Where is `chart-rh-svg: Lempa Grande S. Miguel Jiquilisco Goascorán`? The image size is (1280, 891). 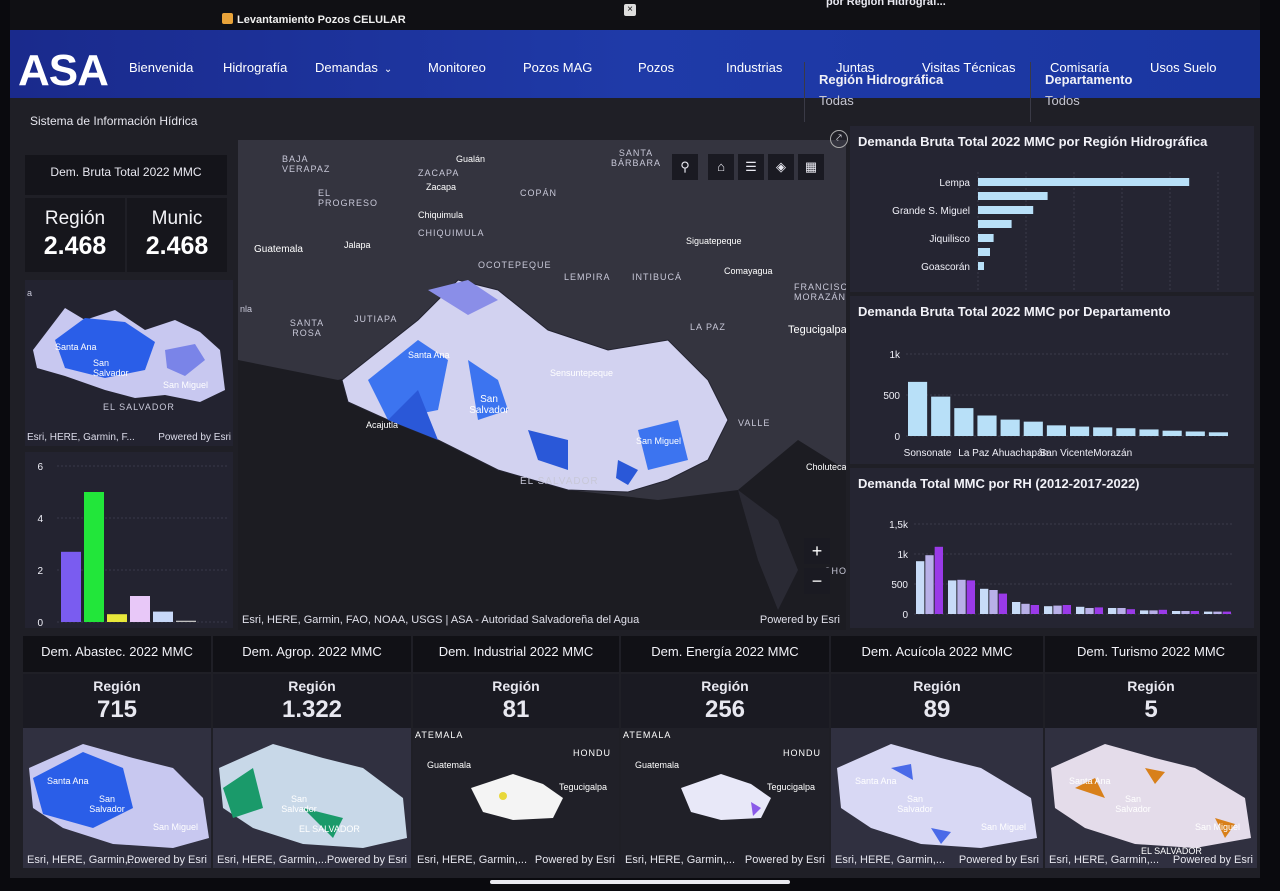 chart-rh-svg: Lempa Grande S. Miguel Jiquilisco Goascorán is located at coordinates (1055, 232).